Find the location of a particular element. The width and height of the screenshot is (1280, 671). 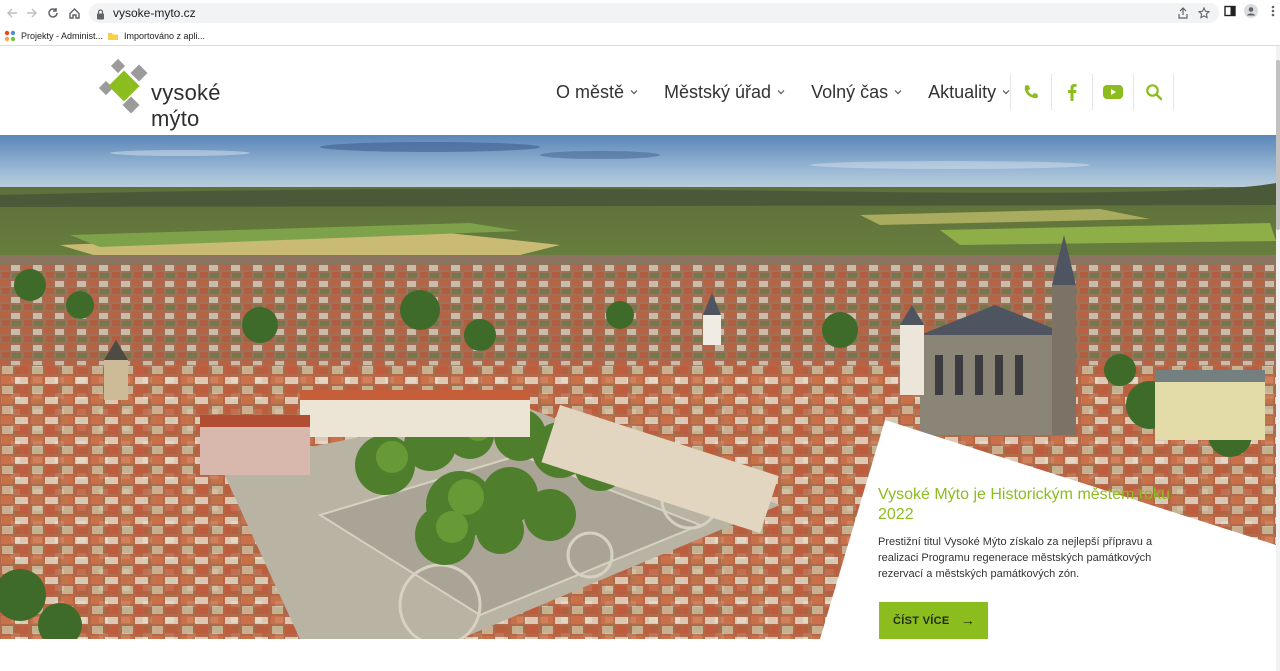

phone-icon is located at coordinates (1030, 92).